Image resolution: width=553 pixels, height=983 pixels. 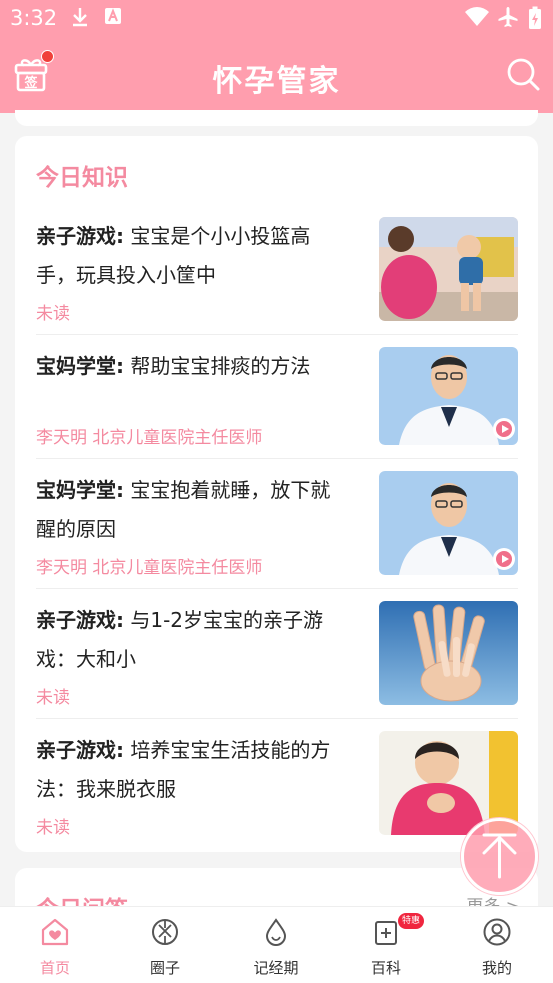 I want to click on article-title-line2: 戏：大和小, so click(x=86, y=659).